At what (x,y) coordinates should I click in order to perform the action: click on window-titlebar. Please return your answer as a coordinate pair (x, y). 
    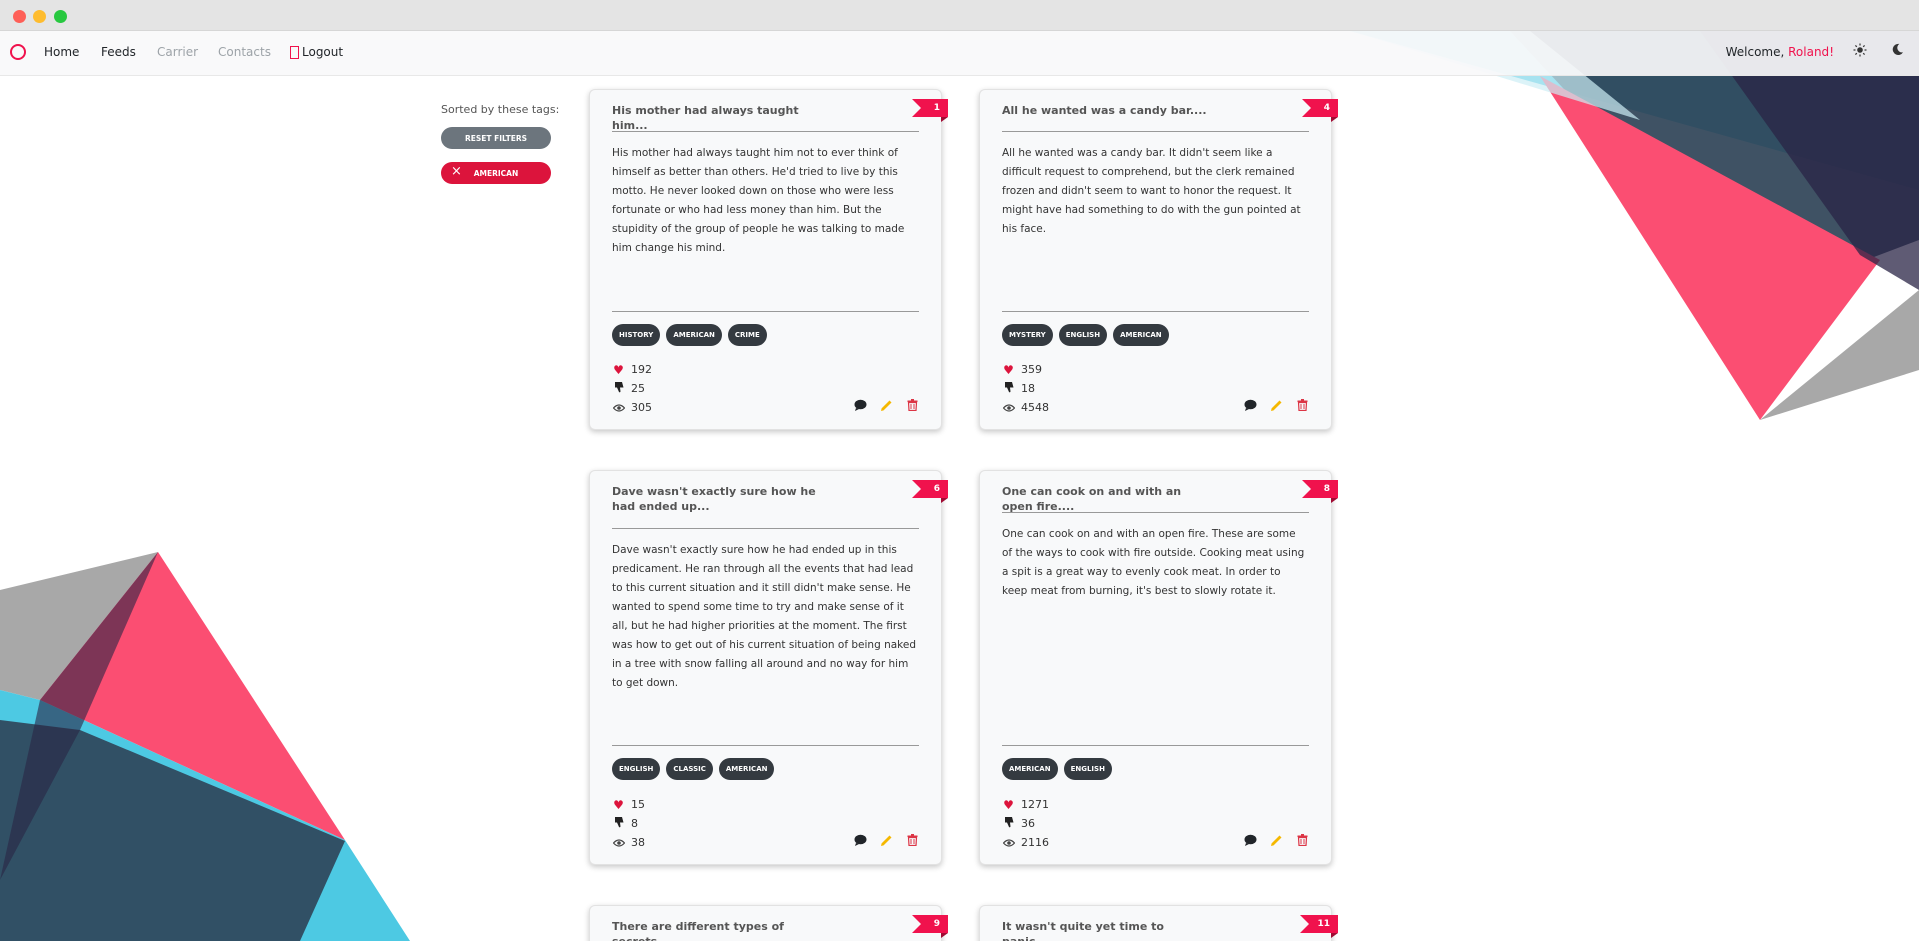
    Looking at the image, I should click on (959, 15).